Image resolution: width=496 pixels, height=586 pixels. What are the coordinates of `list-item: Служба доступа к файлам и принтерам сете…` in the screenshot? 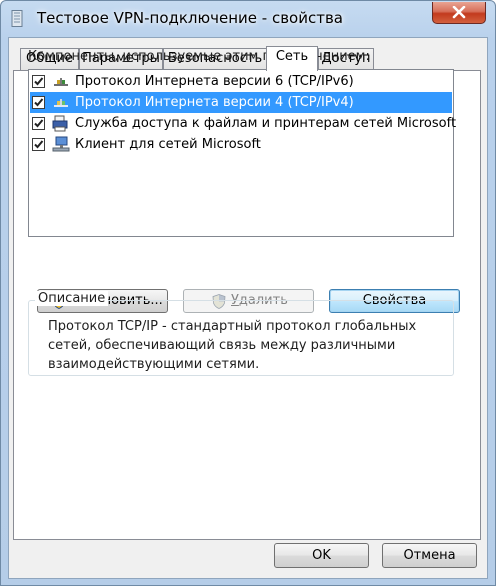 It's located at (243, 123).